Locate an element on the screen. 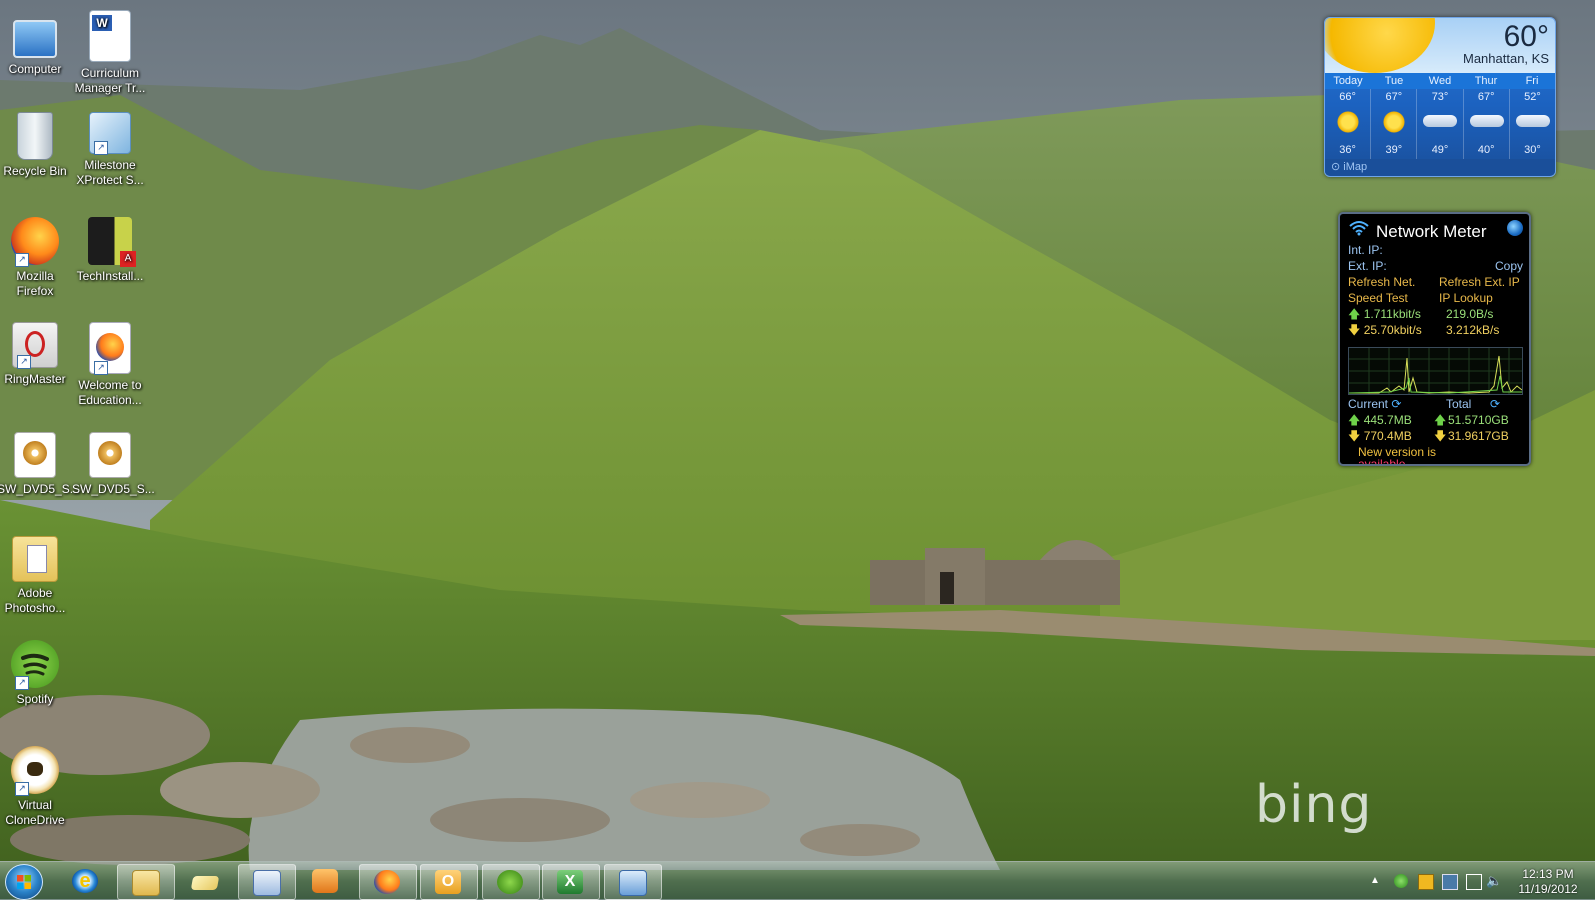  volume-icon: 🔈 is located at coordinates (1494, 881).